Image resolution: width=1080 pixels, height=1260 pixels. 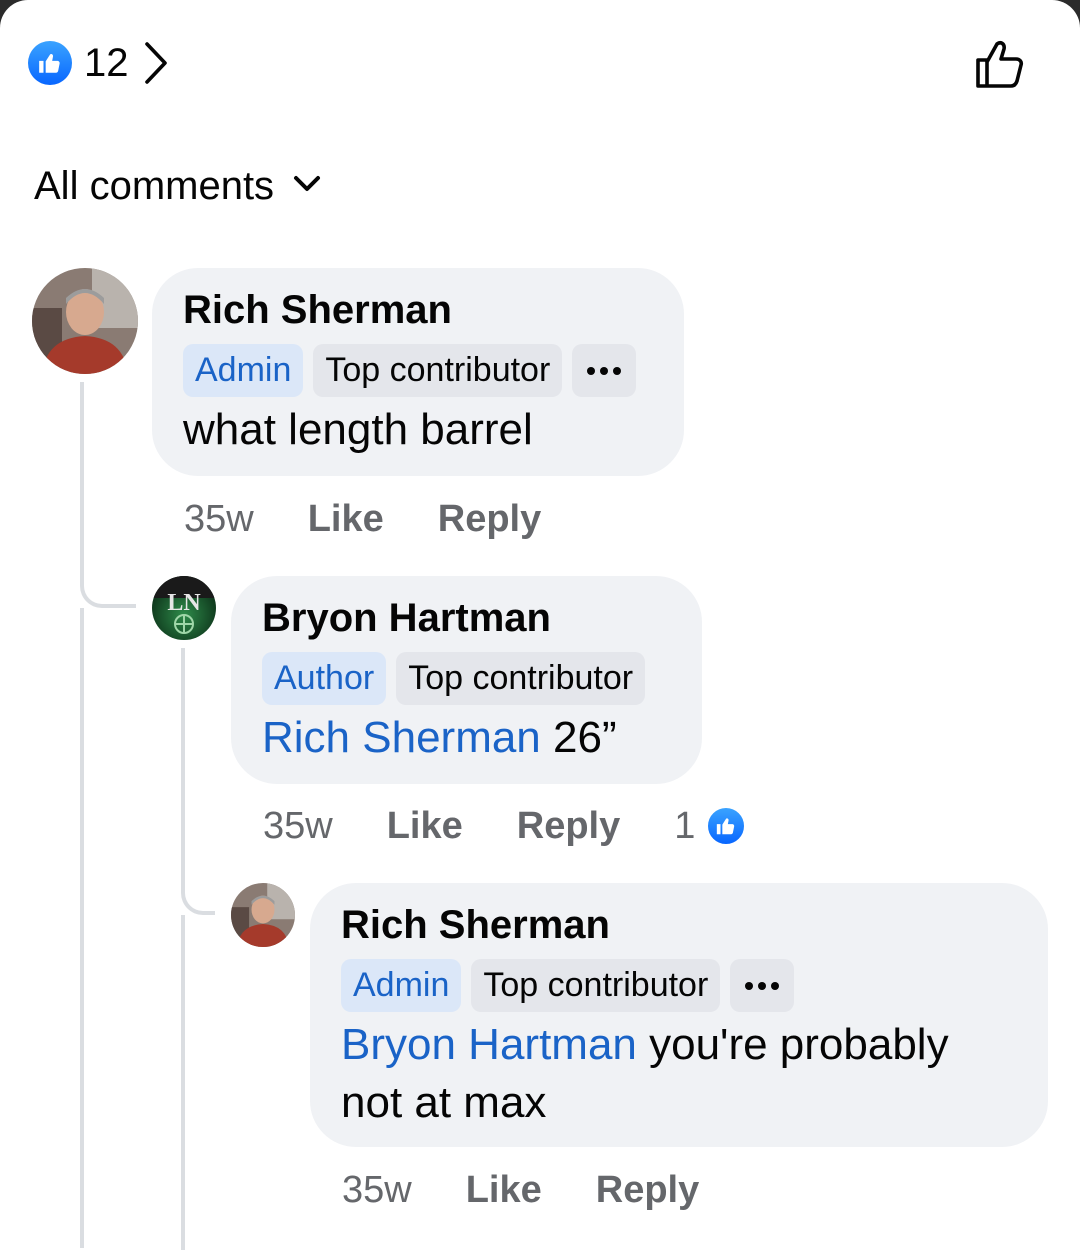 What do you see at coordinates (671, 1074) in the screenshot?
I see `comment-text: Bryon Hartman you're probably not at max` at bounding box center [671, 1074].